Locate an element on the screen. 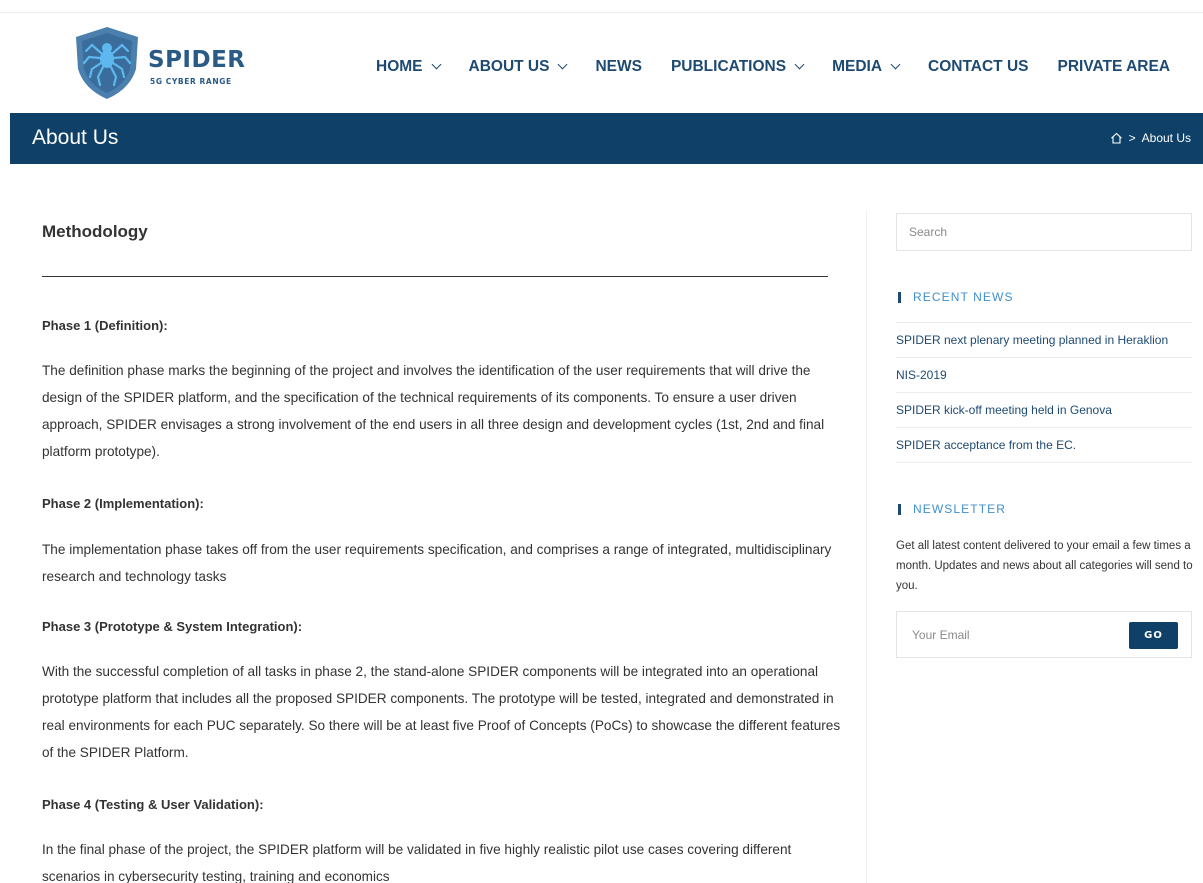 Image resolution: width=1203 pixels, height=883 pixels. section-heading: Methodology is located at coordinates (95, 231).